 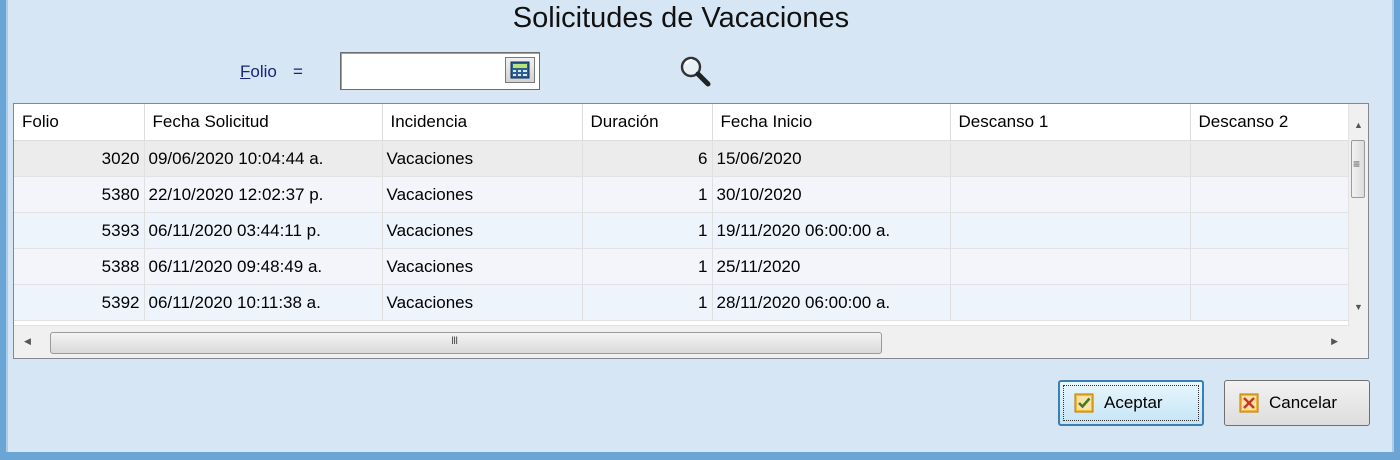 What do you see at coordinates (1249, 403) in the screenshot?
I see `checkbox-x-icon` at bounding box center [1249, 403].